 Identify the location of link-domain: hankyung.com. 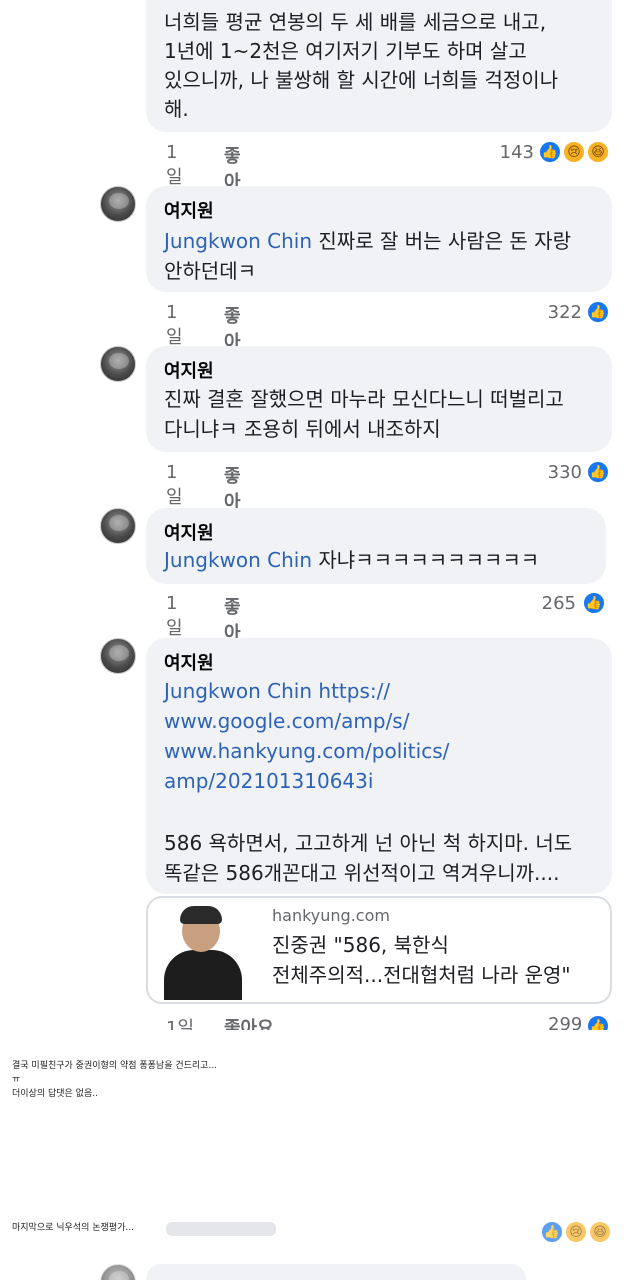
(331, 915).